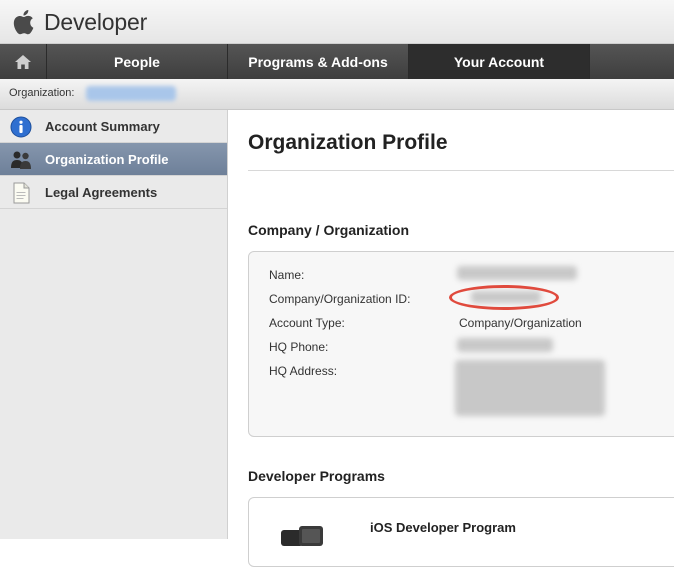 The width and height of the screenshot is (674, 567). Describe the element at coordinates (520, 323) in the screenshot. I see `account-type-value: Company/Organization` at that location.